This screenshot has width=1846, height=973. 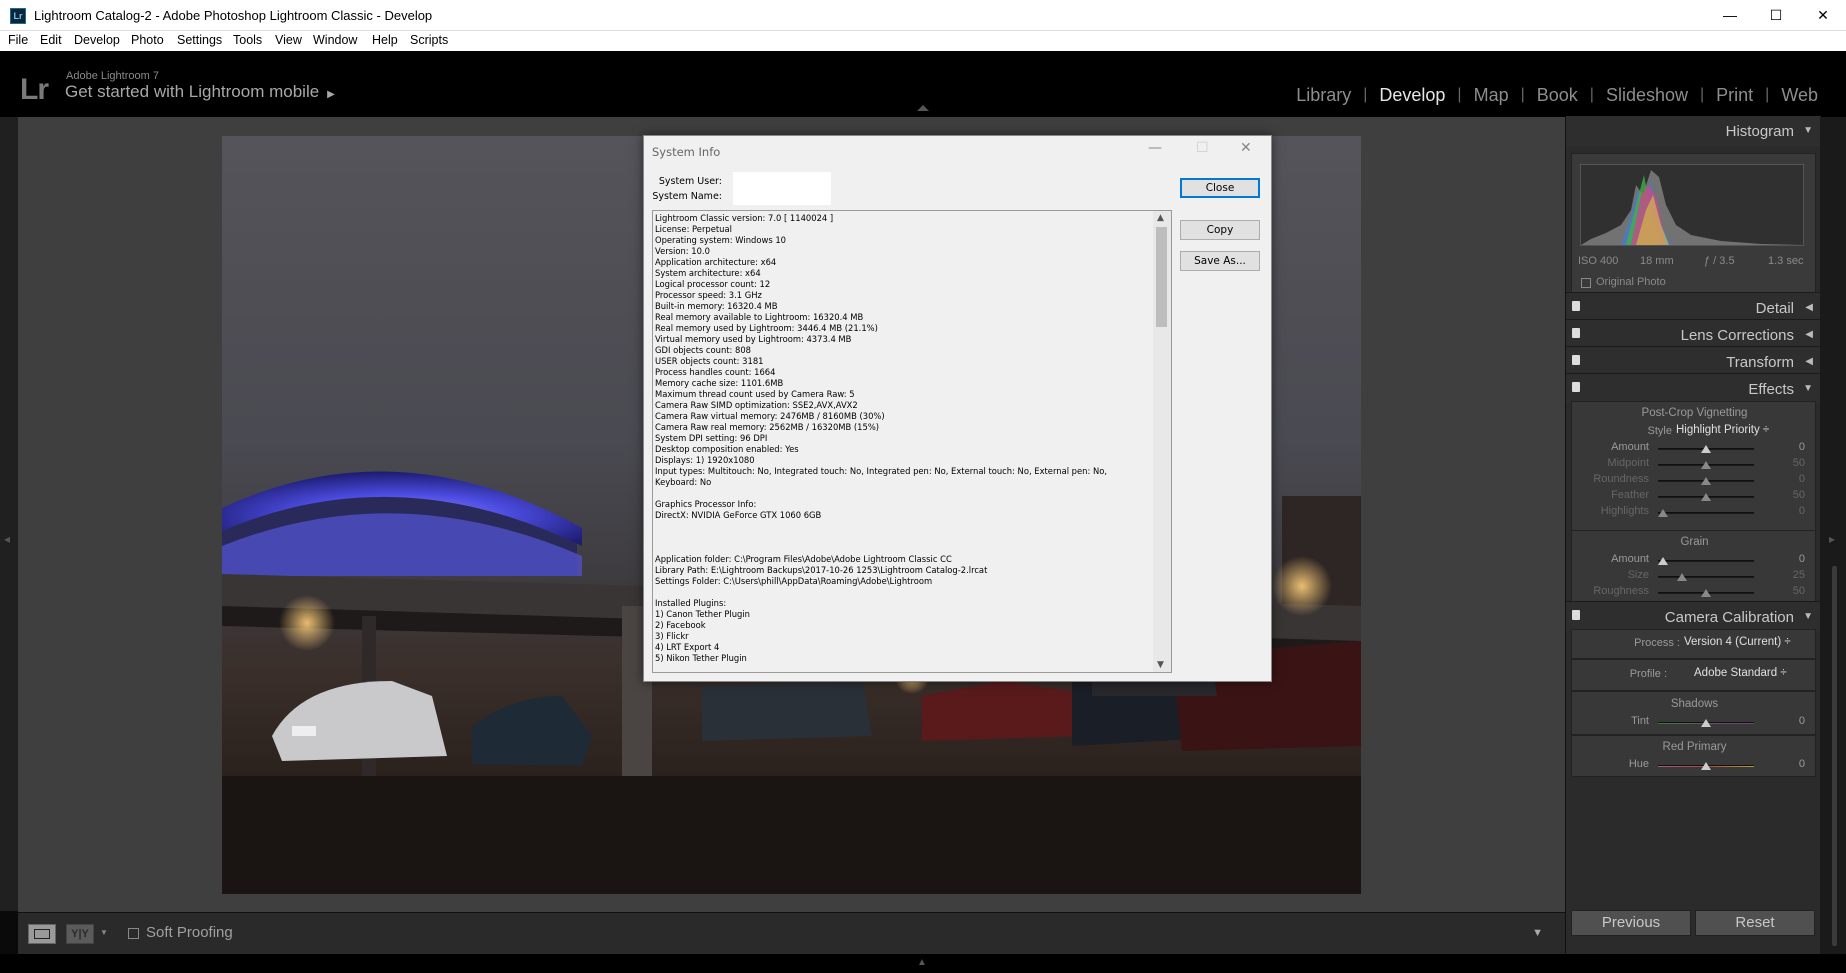 What do you see at coordinates (1631, 923) in the screenshot?
I see `previous-button: Previous` at bounding box center [1631, 923].